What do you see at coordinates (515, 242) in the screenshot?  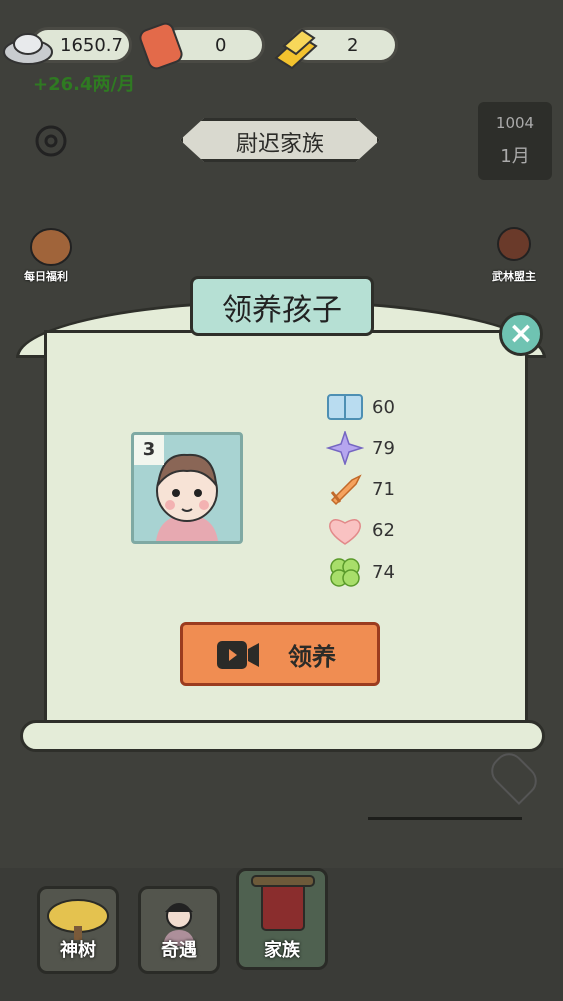 I see `martial-leader-icon` at bounding box center [515, 242].